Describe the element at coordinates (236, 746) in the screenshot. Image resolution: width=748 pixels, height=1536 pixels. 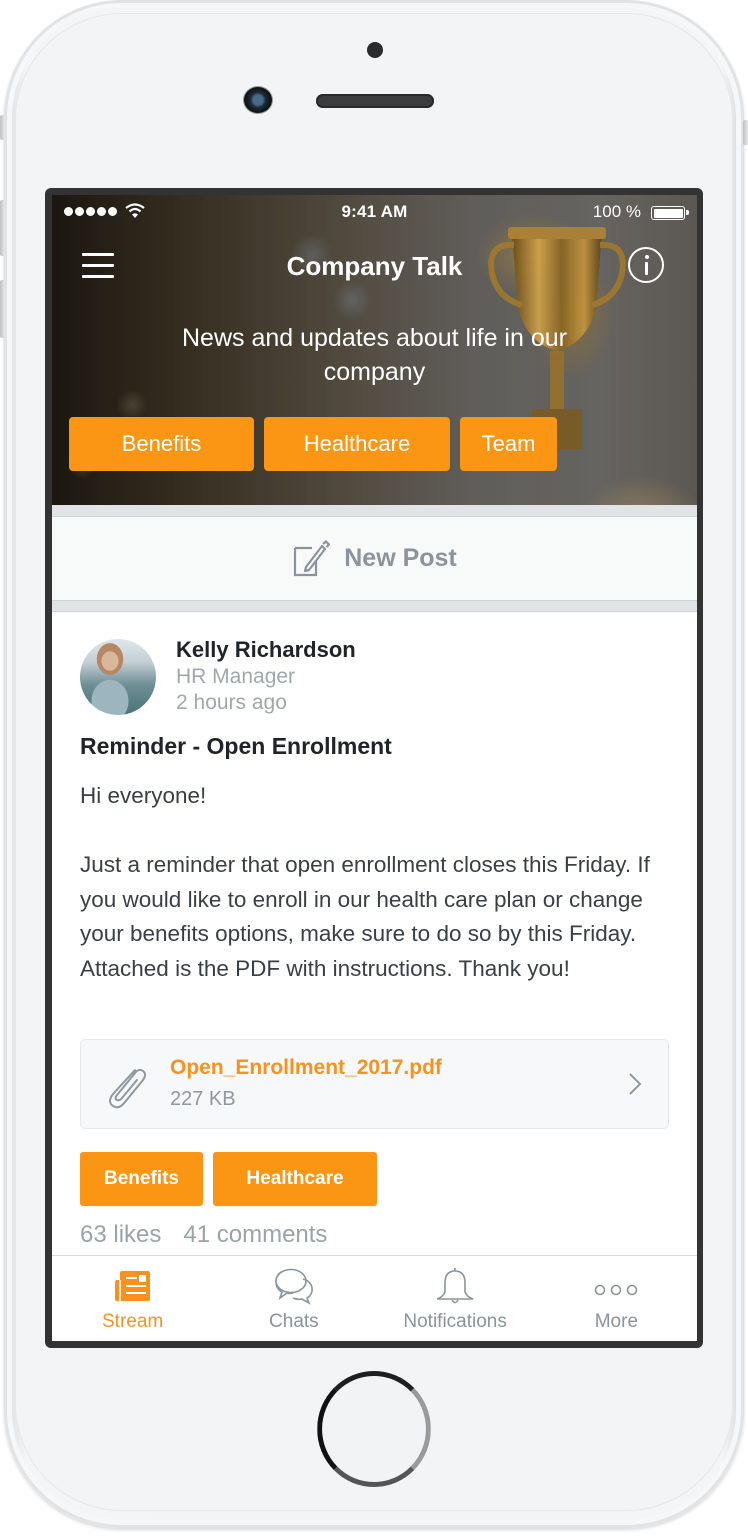
I see `post-title: Reminder - Open Enrollment` at that location.